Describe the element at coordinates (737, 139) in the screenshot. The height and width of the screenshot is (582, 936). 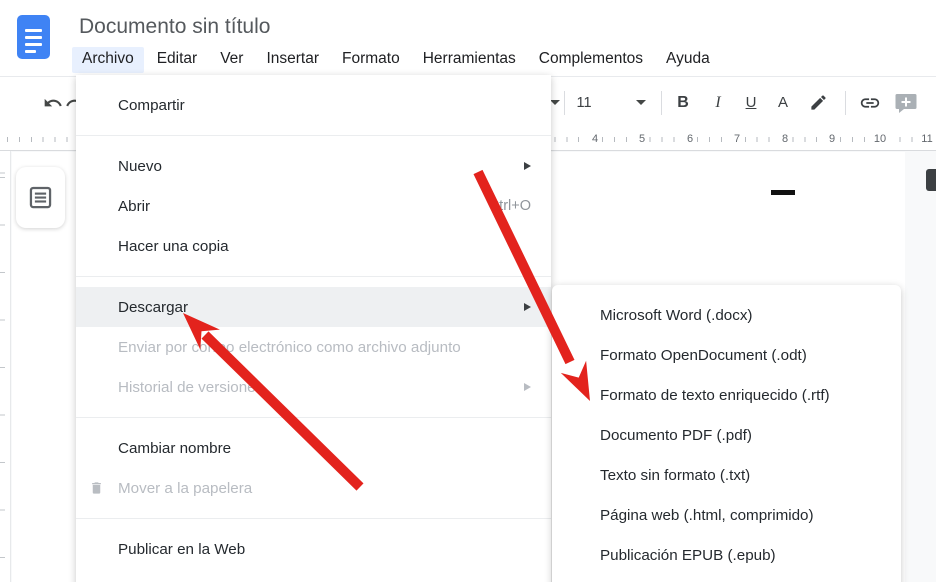
I see `ruler-number: 7` at that location.